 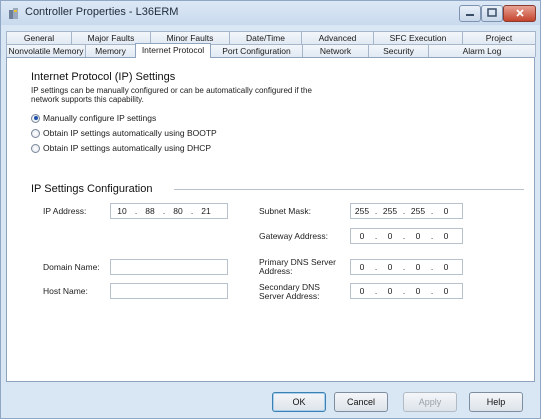 What do you see at coordinates (173, 50) in the screenshot?
I see `tab-internet-protocol: Internet Protocol` at bounding box center [173, 50].